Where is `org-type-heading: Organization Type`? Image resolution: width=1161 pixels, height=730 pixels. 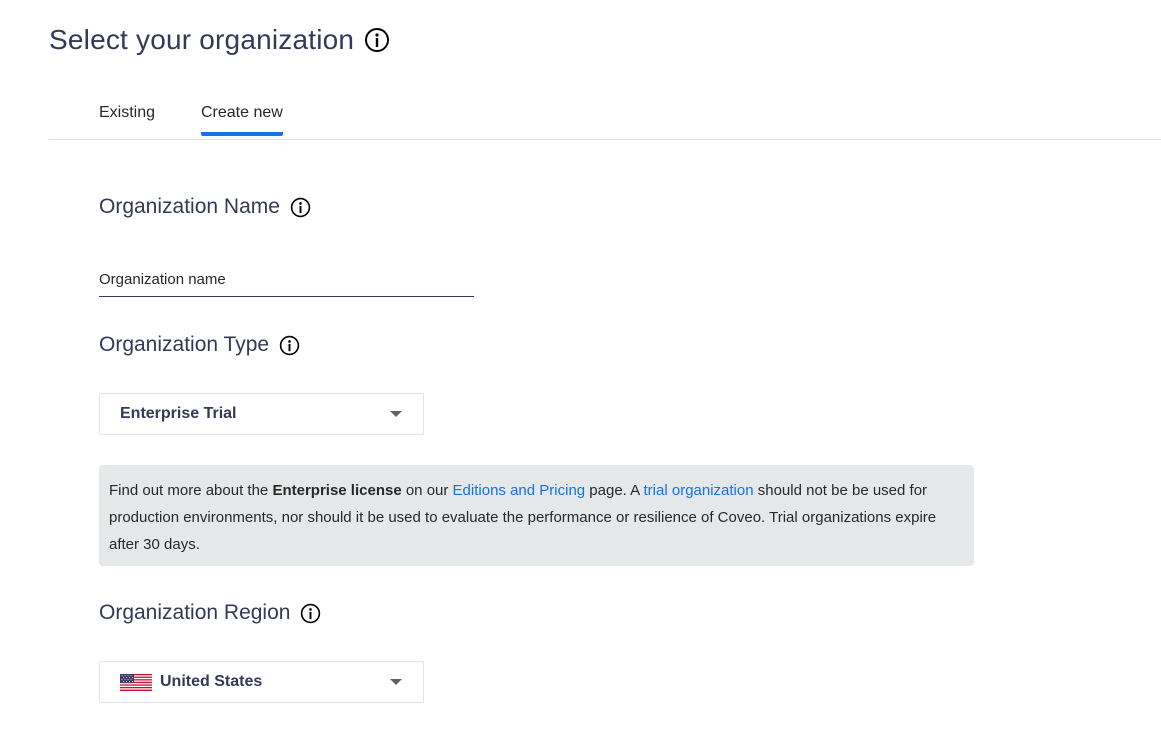
org-type-heading: Organization Type is located at coordinates (199, 345).